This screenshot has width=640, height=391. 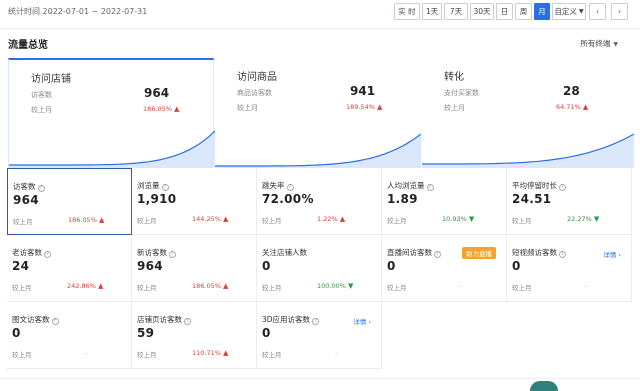 I want to click on time-button-3: 30天, so click(x=482, y=11).